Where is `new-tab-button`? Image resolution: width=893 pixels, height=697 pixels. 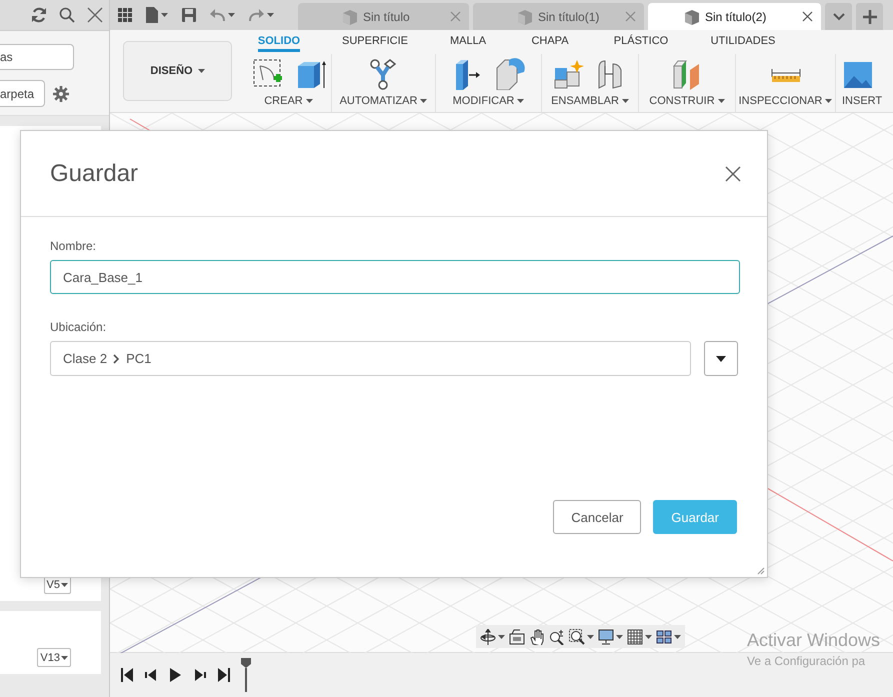
new-tab-button is located at coordinates (869, 16).